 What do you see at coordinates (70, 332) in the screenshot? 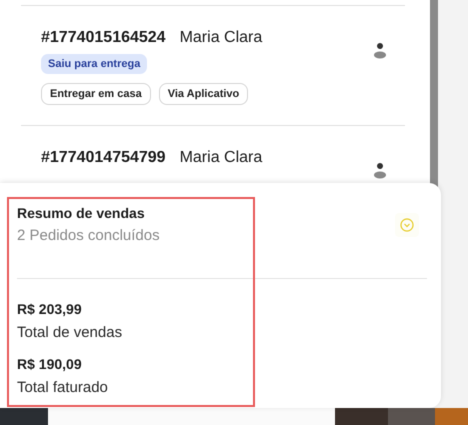
I see `total-label: Total de vendas` at bounding box center [70, 332].